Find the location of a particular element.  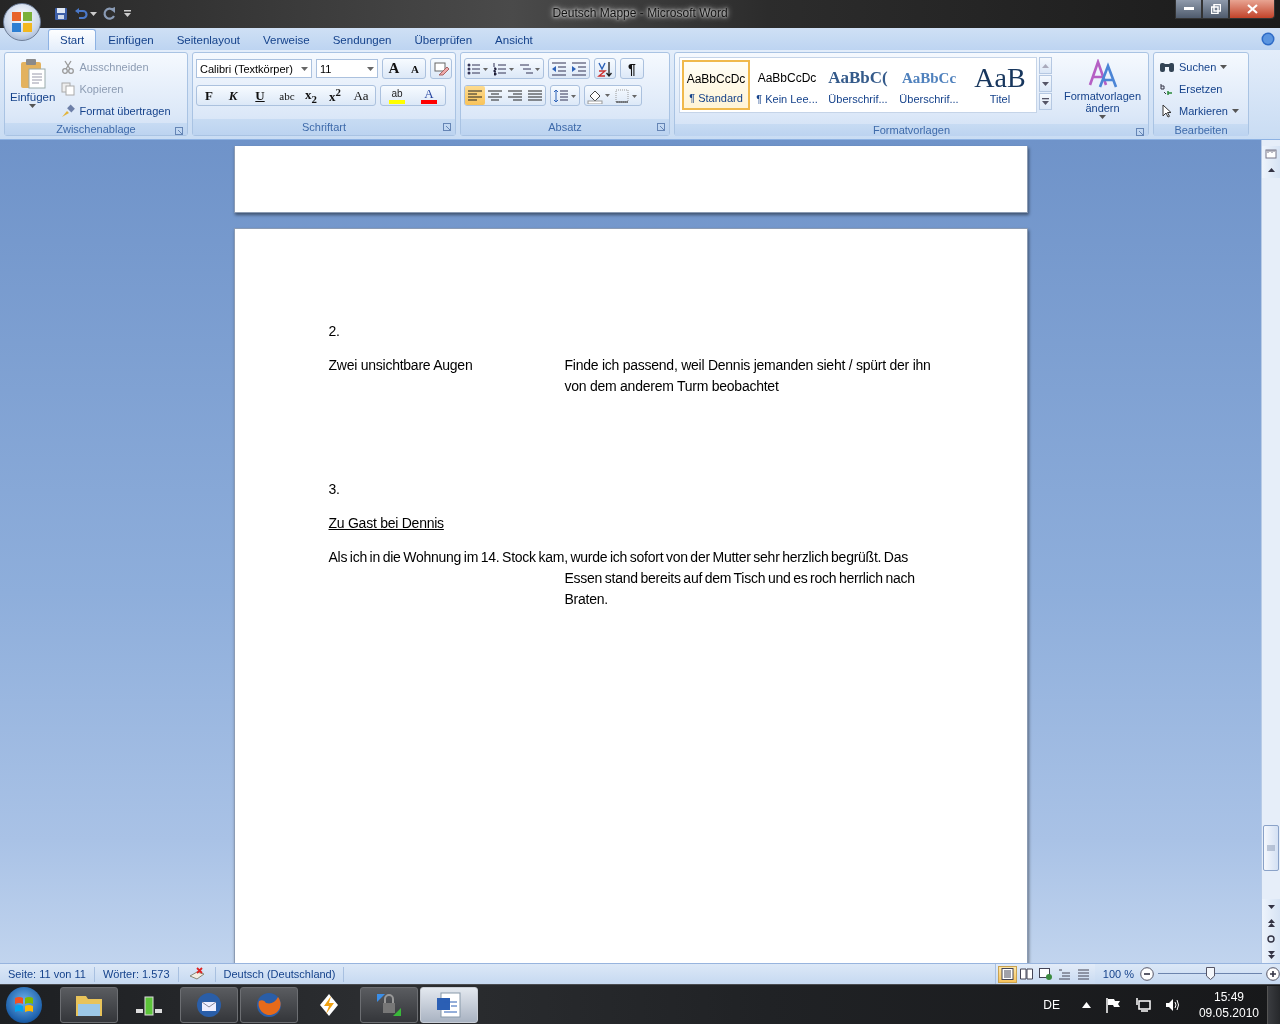

view-button is located at coordinates (1007, 974).